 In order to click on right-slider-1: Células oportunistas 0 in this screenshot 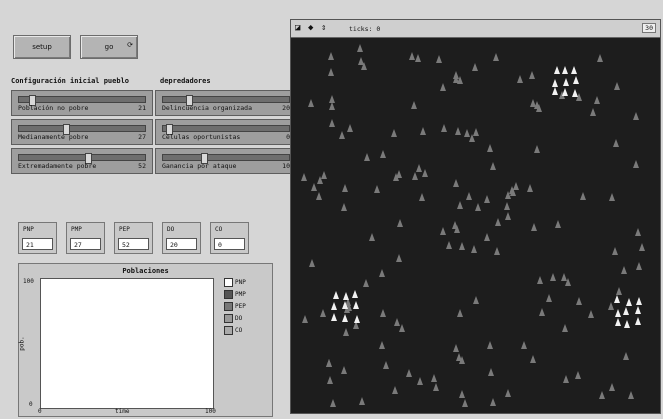, I will do `click(226, 132)`.